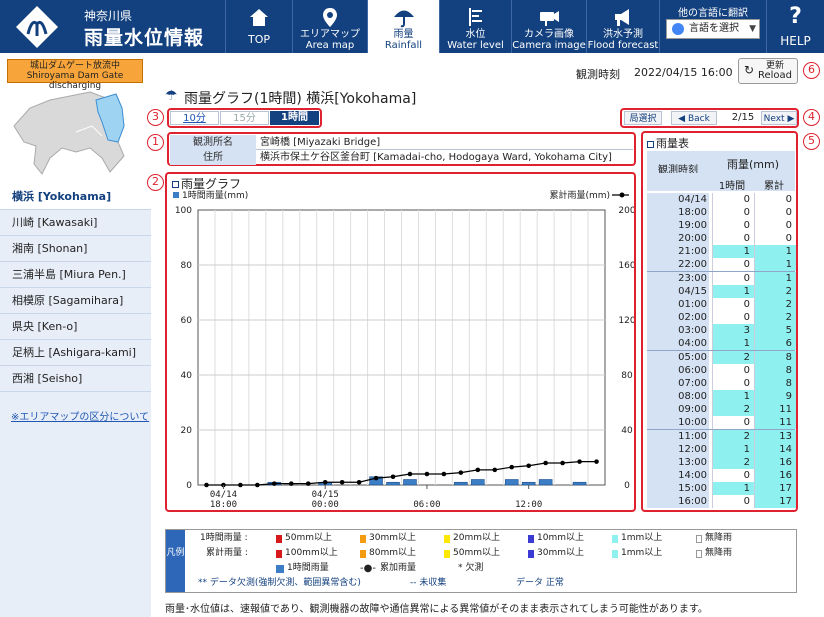  What do you see at coordinates (75, 353) in the screenshot?
I see `sidebar-item-ashigara-kami: 足柄上 [Ashigara-kami]` at bounding box center [75, 353].